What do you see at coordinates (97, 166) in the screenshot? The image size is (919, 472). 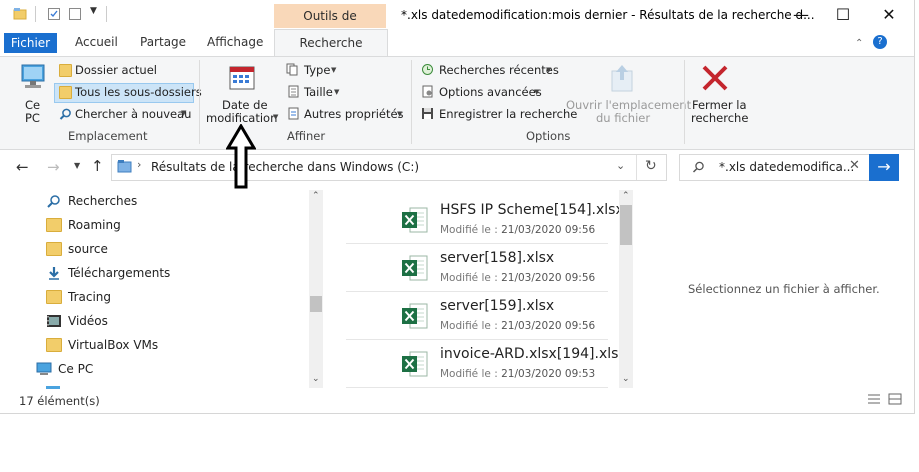 I see `up-button: ↑` at bounding box center [97, 166].